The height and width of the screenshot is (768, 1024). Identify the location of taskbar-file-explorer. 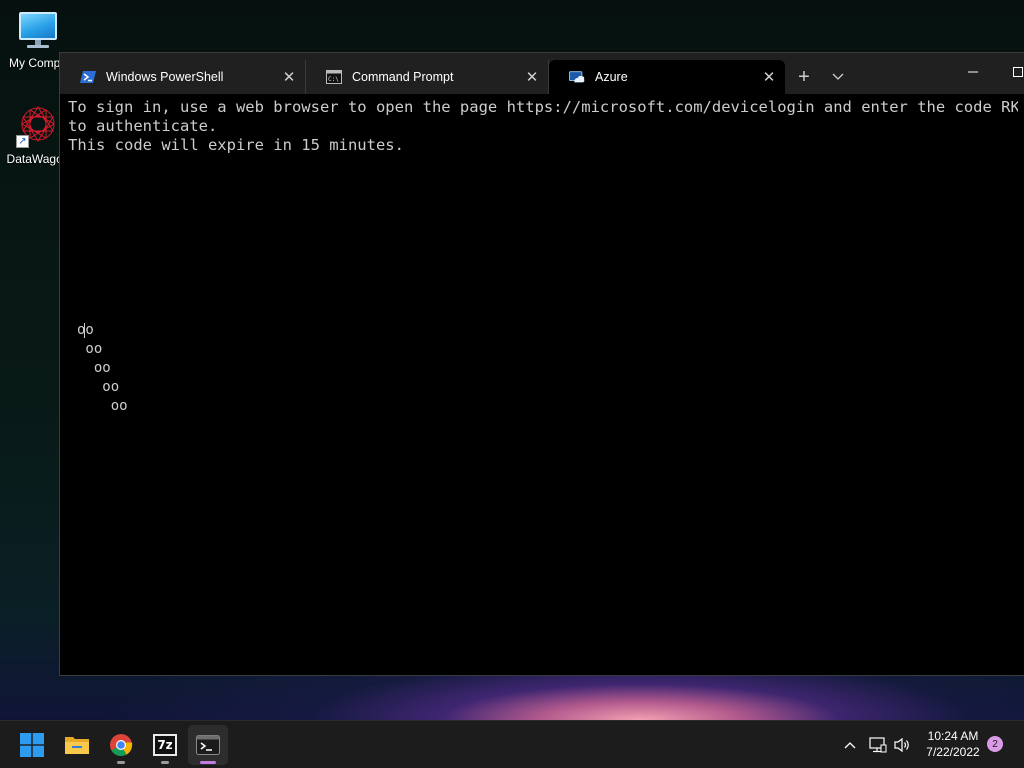
(77, 745).